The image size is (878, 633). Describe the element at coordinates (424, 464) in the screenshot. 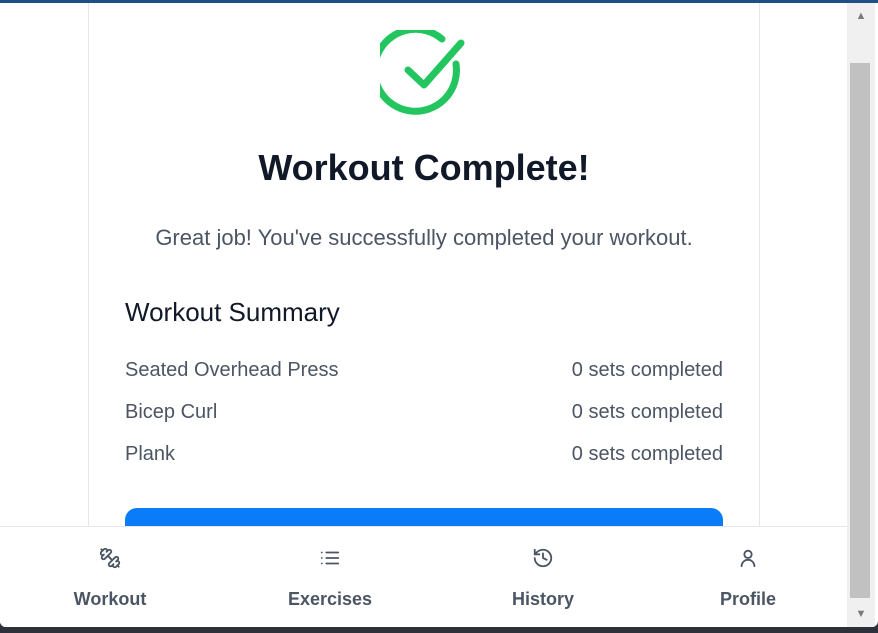

I see `summary-row: Plank 0 sets completed` at that location.